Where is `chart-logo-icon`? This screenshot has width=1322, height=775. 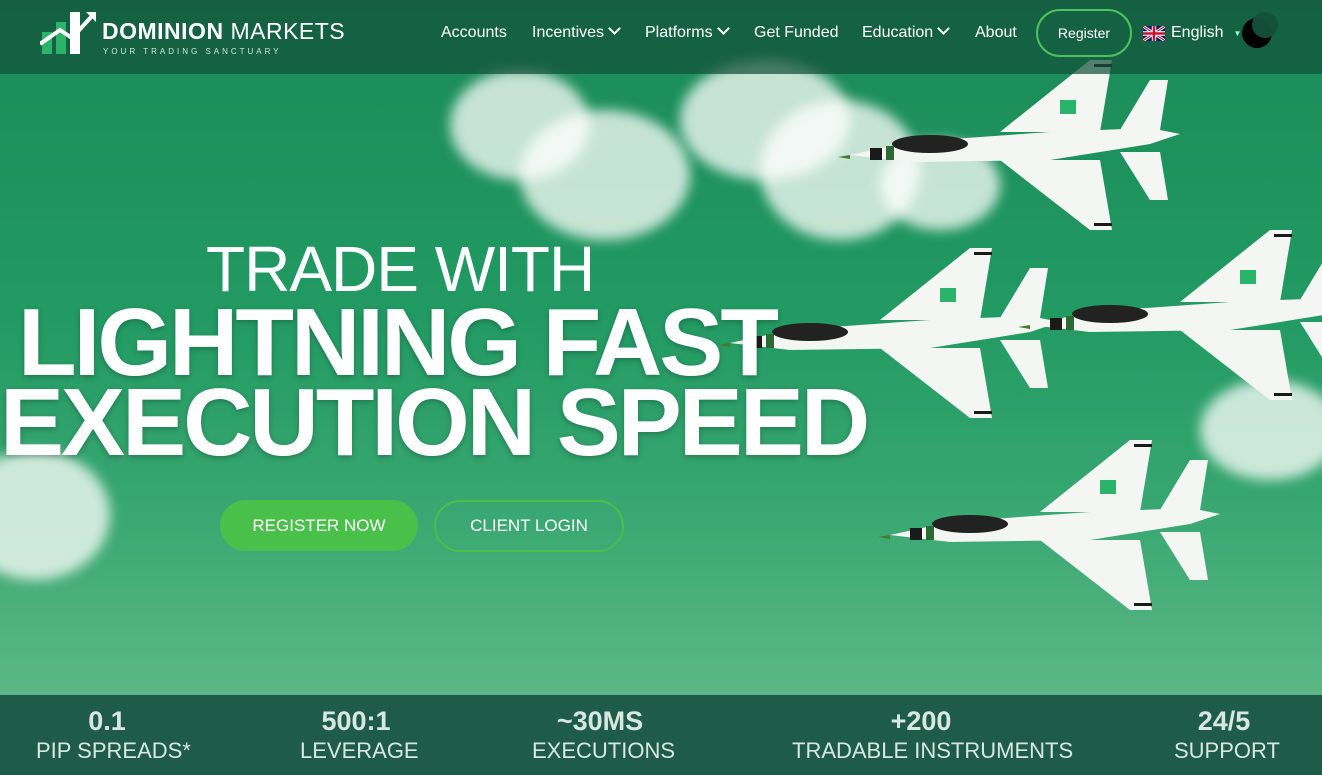
chart-logo-icon is located at coordinates (68, 33).